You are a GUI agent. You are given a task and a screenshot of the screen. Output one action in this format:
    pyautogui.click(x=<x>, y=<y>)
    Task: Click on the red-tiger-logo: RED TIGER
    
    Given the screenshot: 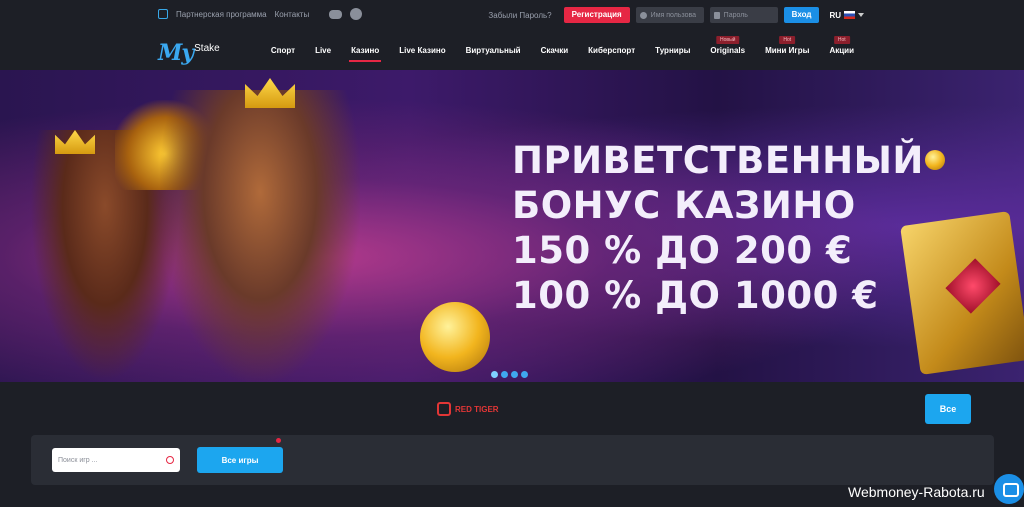 What is the action you would take?
    pyautogui.click(x=468, y=409)
    